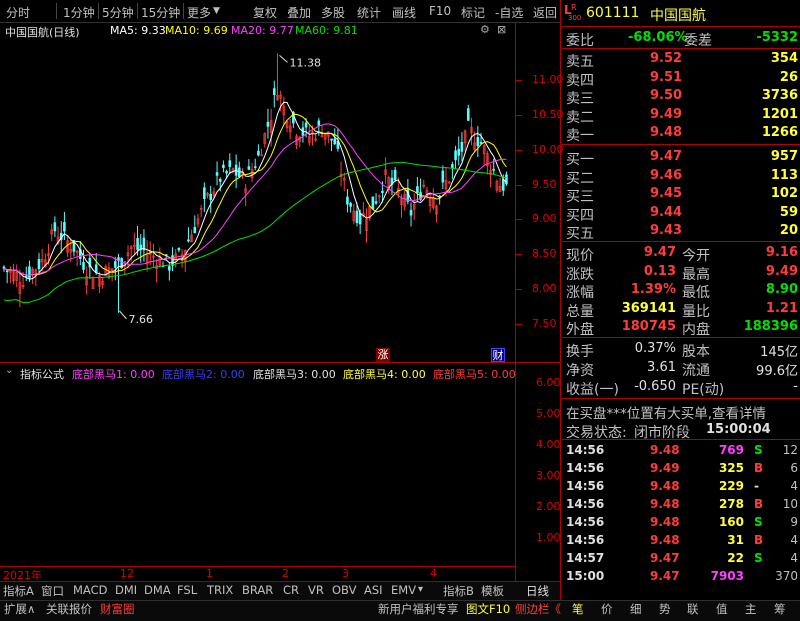 The image size is (800, 621). What do you see at coordinates (220, 590) in the screenshot?
I see `tab-trix: TRIX` at bounding box center [220, 590].